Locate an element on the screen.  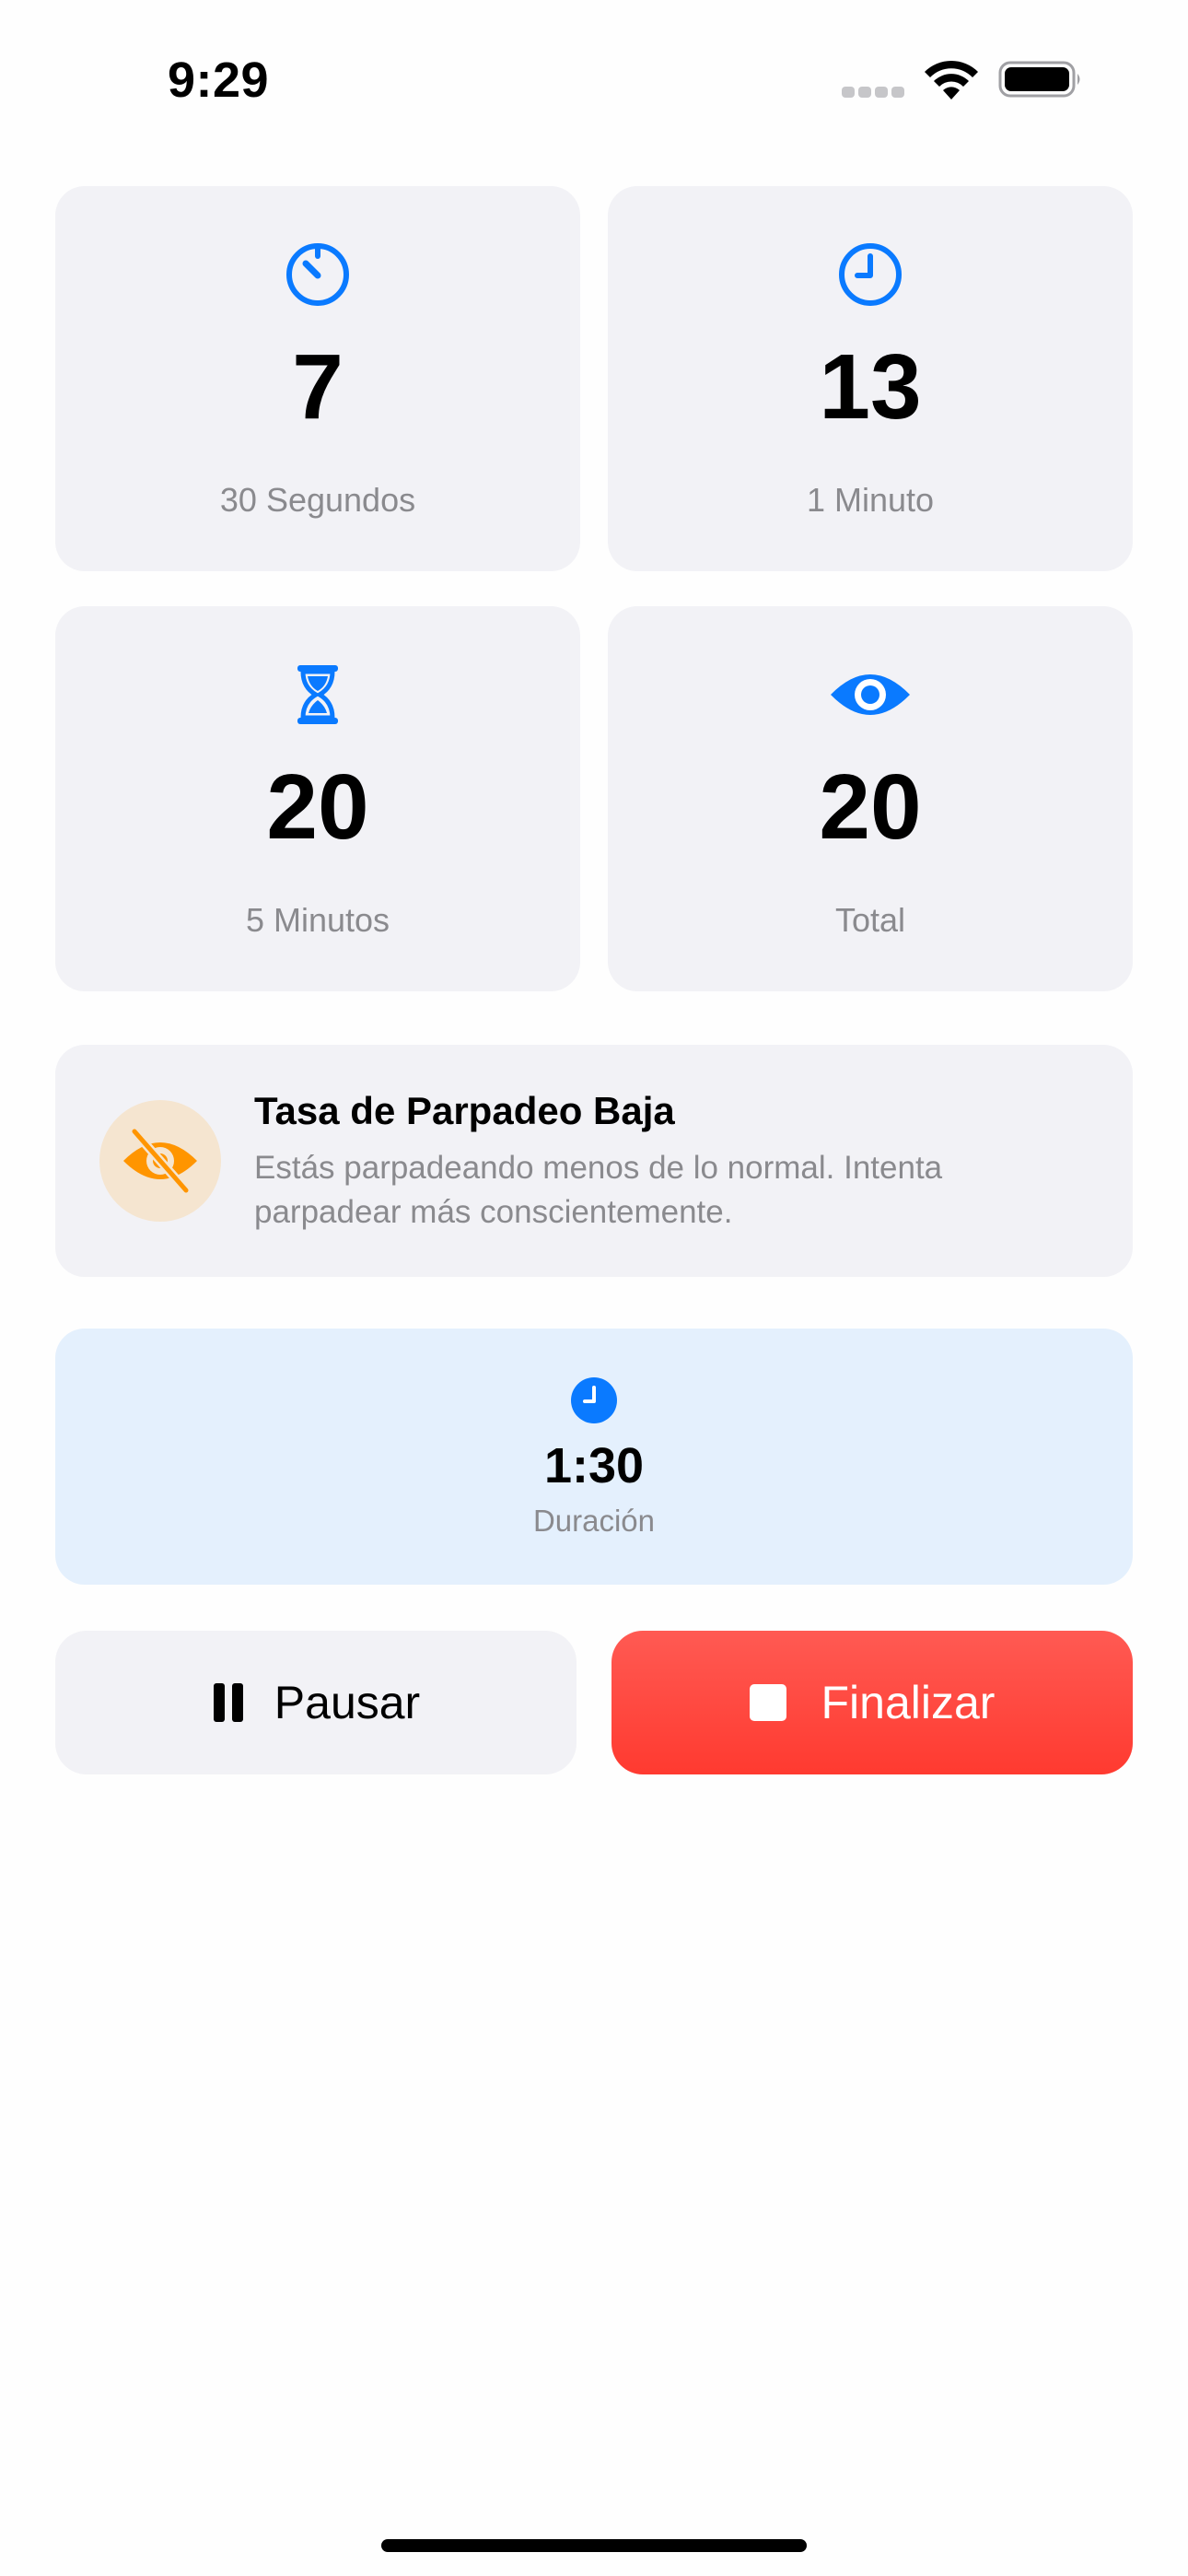
pause-button: Pausar is located at coordinates (316, 1702).